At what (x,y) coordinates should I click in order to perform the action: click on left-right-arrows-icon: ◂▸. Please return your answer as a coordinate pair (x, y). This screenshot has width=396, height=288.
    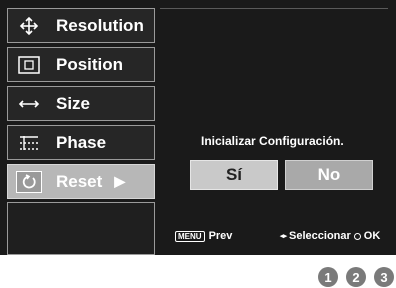
    Looking at the image, I should click on (284, 236).